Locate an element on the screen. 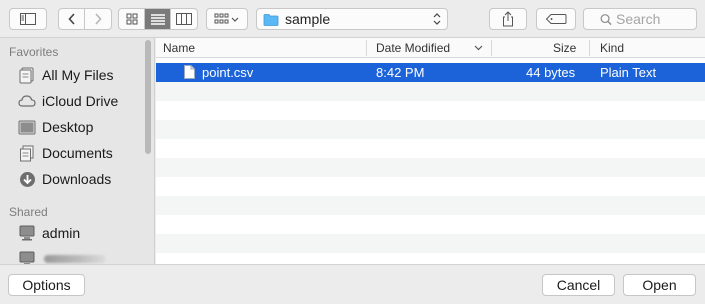  forward-chevron-icon is located at coordinates (98, 19).